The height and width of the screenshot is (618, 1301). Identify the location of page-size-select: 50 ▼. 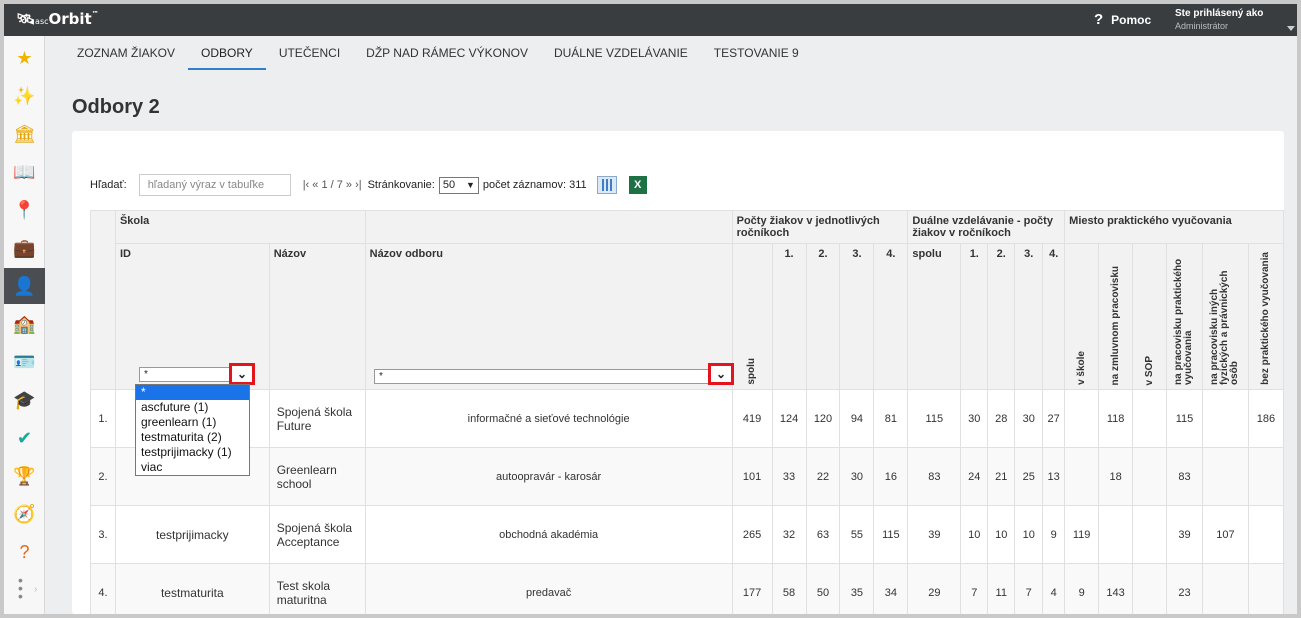
(458, 185).